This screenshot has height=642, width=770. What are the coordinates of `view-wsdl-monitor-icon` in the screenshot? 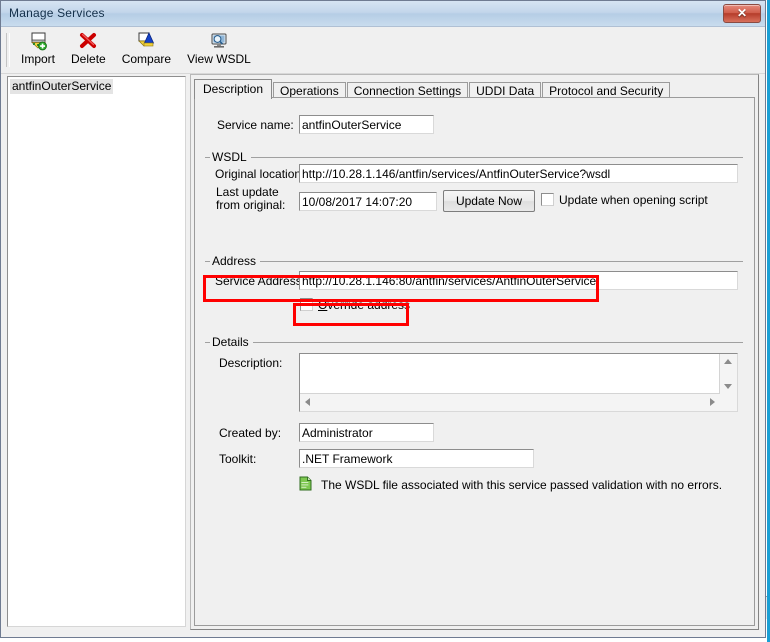 It's located at (219, 41).